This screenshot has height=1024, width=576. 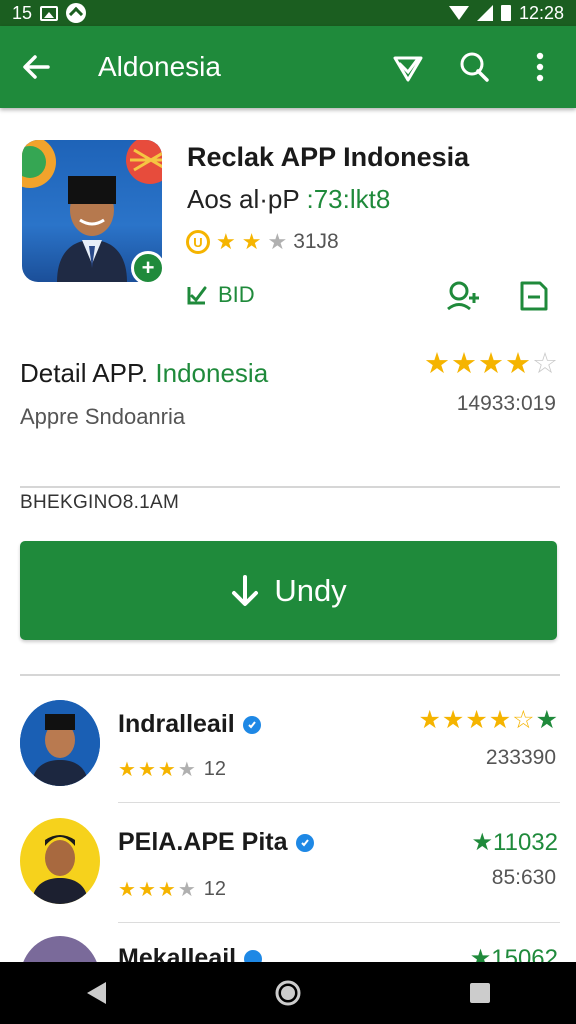 What do you see at coordinates (84, 373) in the screenshot?
I see `detail-title-prefix: Detail APP.` at bounding box center [84, 373].